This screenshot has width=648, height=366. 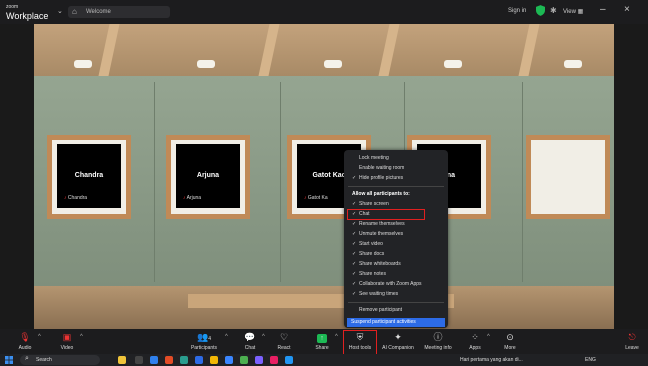 I want to click on react-button: ♡ React, so click(x=284, y=341).